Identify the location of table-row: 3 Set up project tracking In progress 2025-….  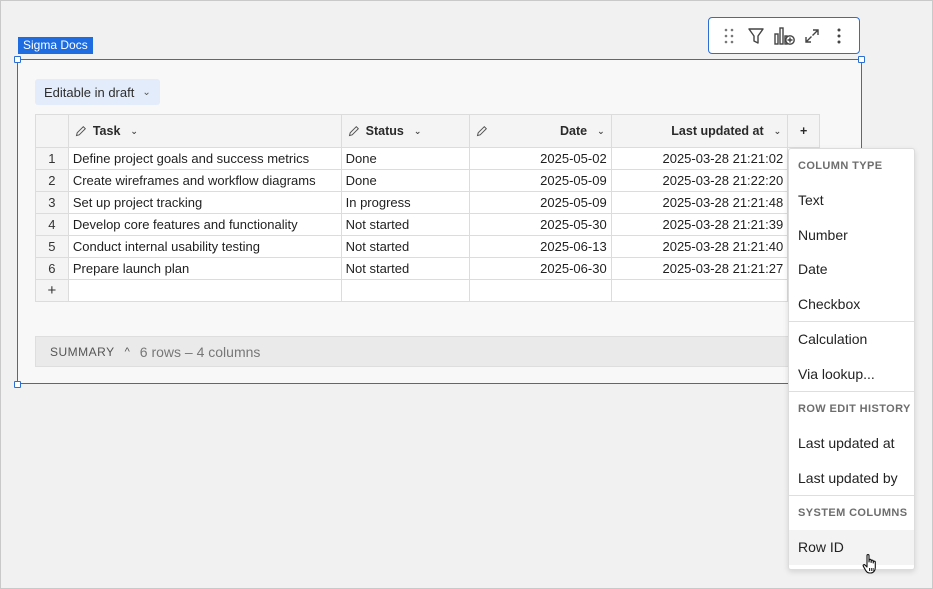
(427, 202).